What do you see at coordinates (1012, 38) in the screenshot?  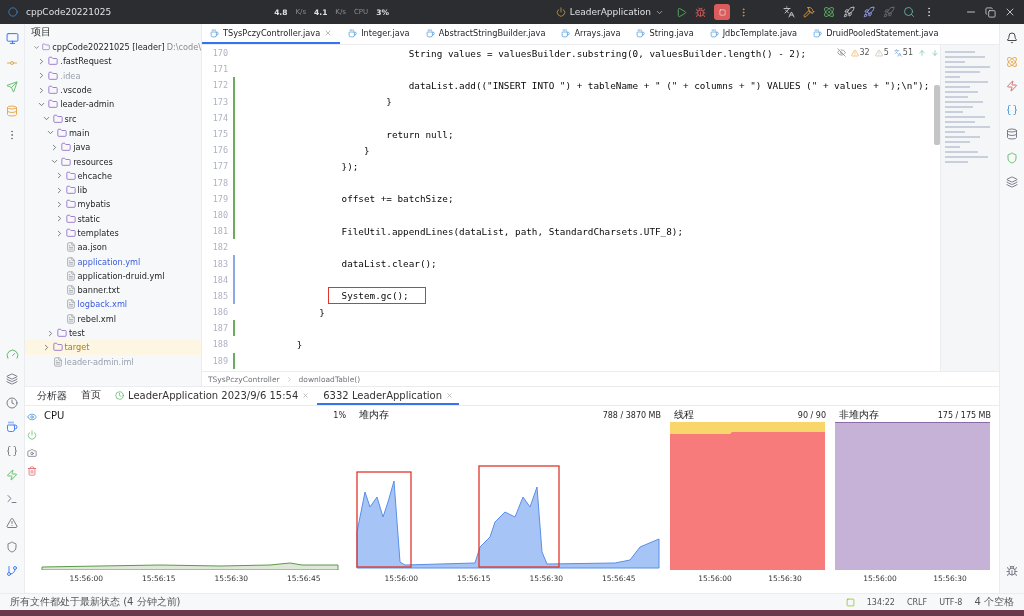 I see `bell-icon` at bounding box center [1012, 38].